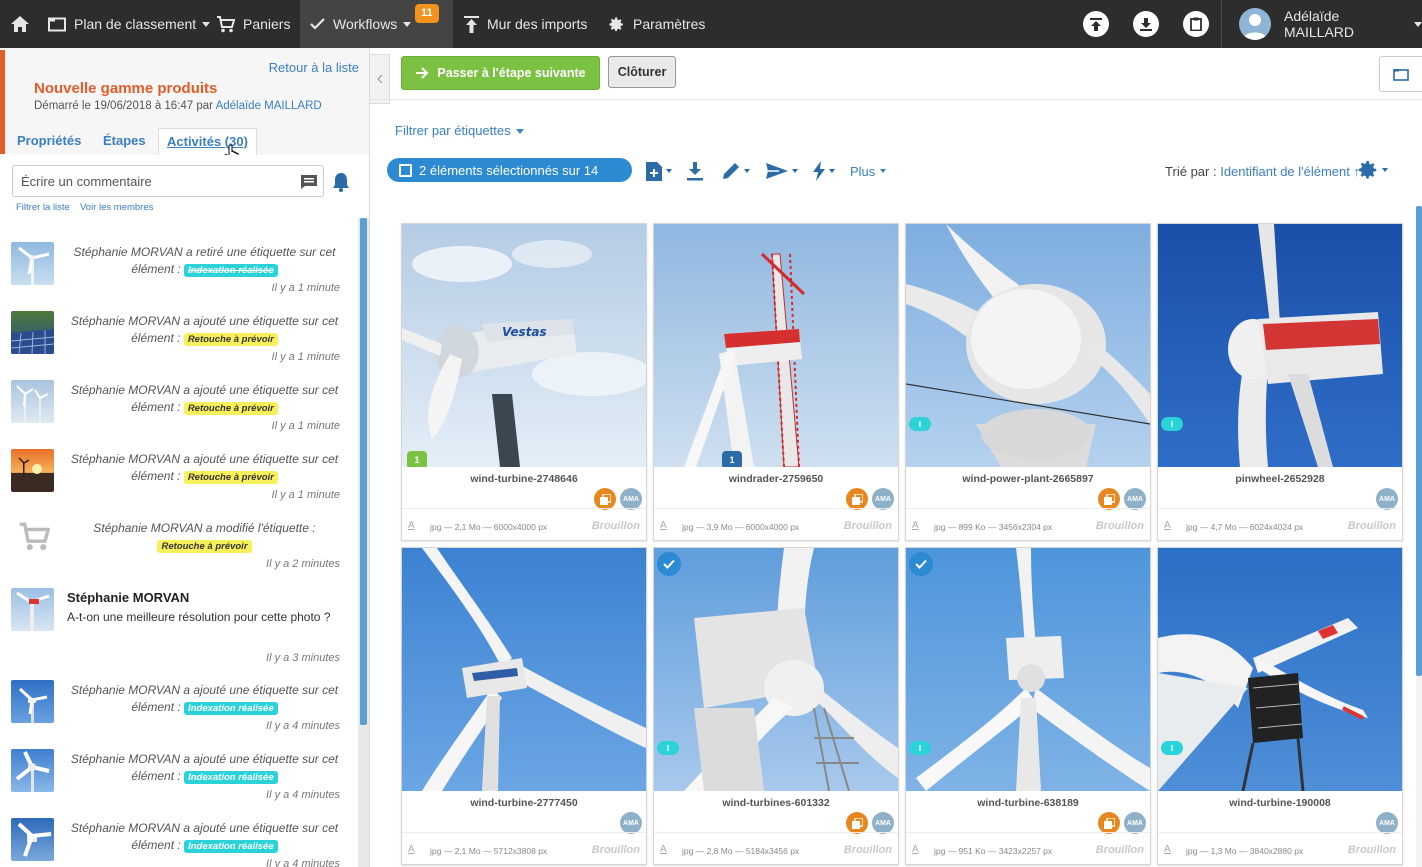 This screenshot has width=1422, height=867. Describe the element at coordinates (823, 171) in the screenshot. I see `automation-button` at that location.